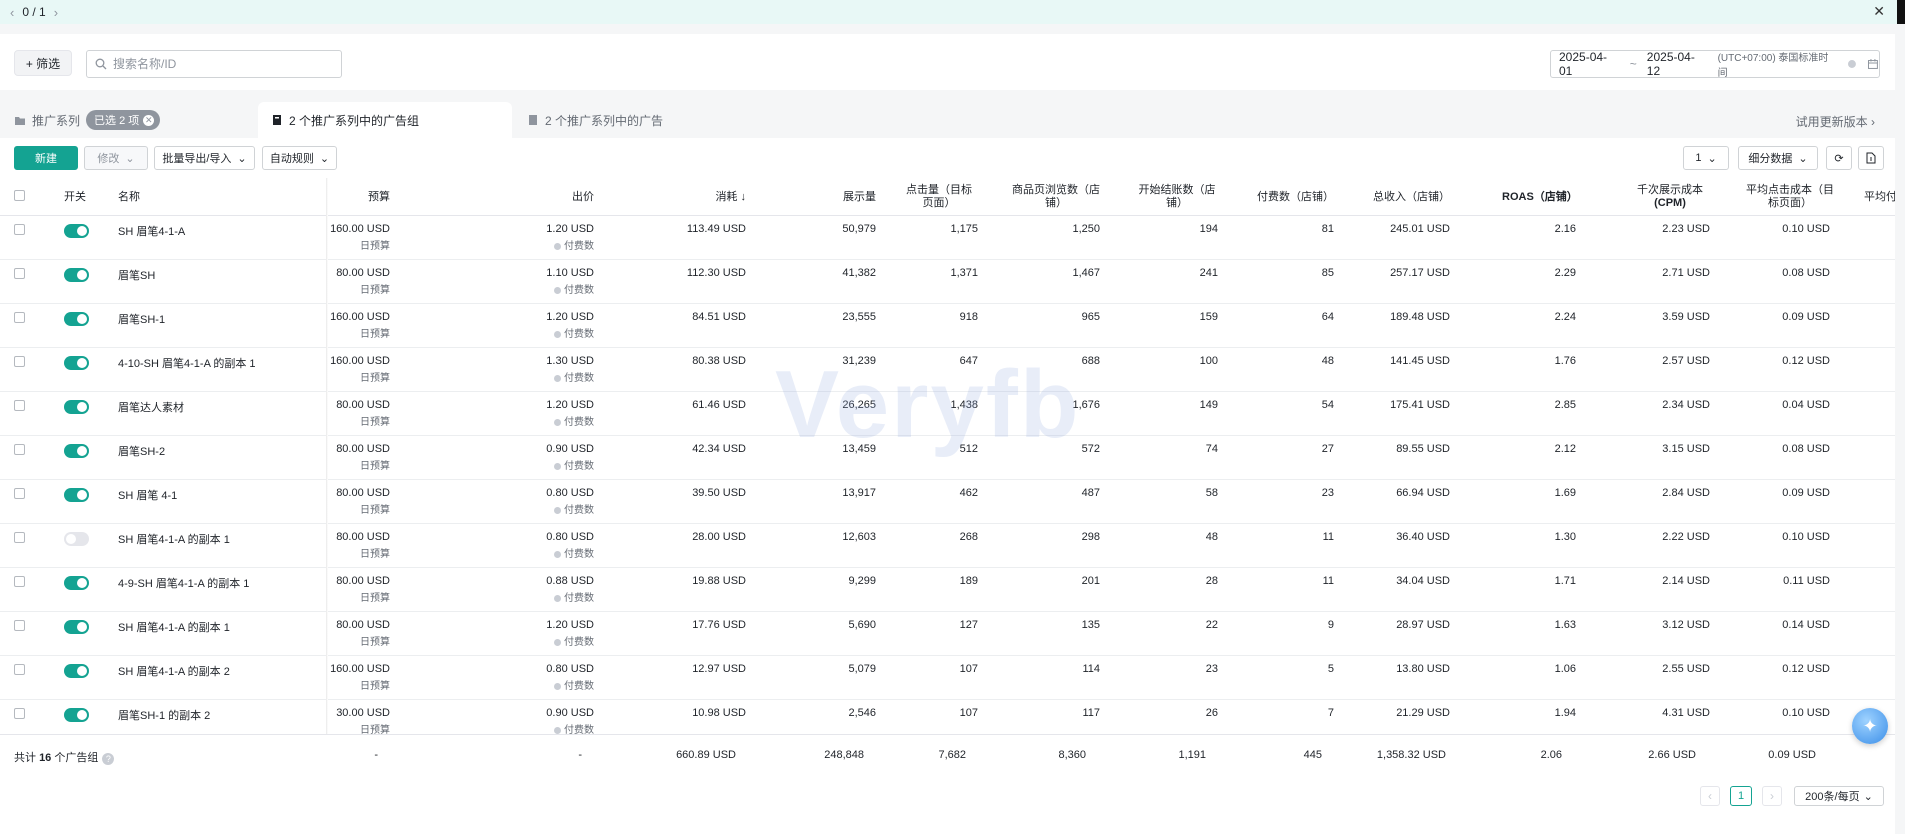  What do you see at coordinates (939, 197) in the screenshot?
I see `col-clicks: 点击量（目标 页面）` at bounding box center [939, 197].